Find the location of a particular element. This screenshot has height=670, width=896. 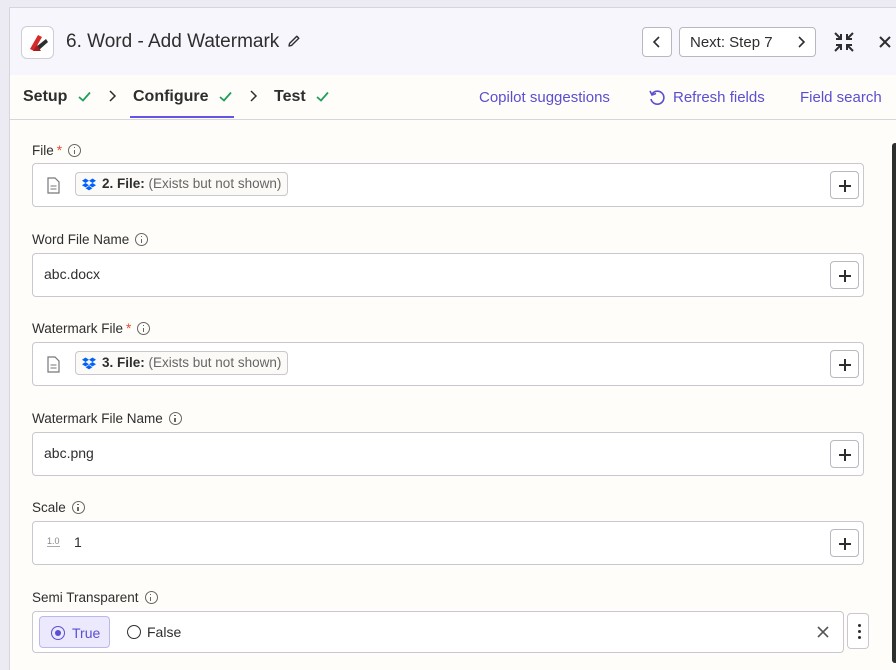

tab-configure-label: Configure is located at coordinates (171, 96).